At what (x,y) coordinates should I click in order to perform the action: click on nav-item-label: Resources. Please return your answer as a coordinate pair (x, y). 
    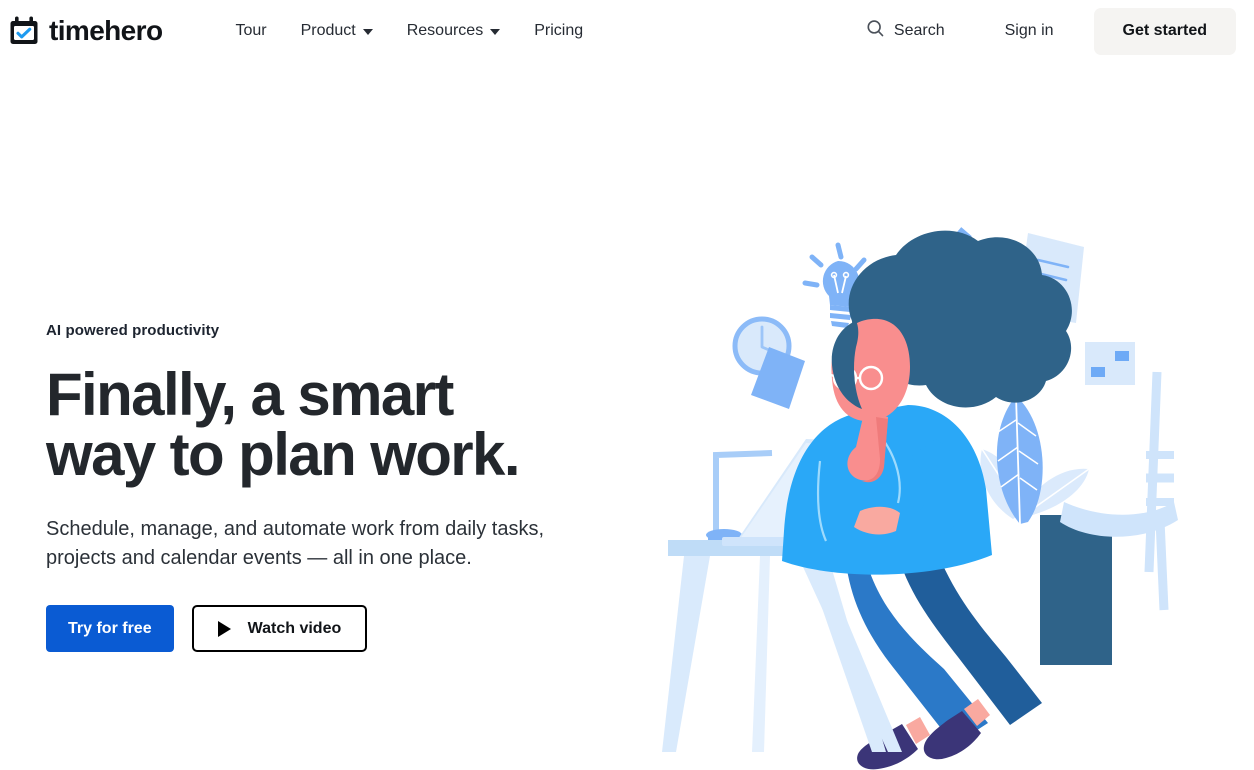
    Looking at the image, I should click on (445, 30).